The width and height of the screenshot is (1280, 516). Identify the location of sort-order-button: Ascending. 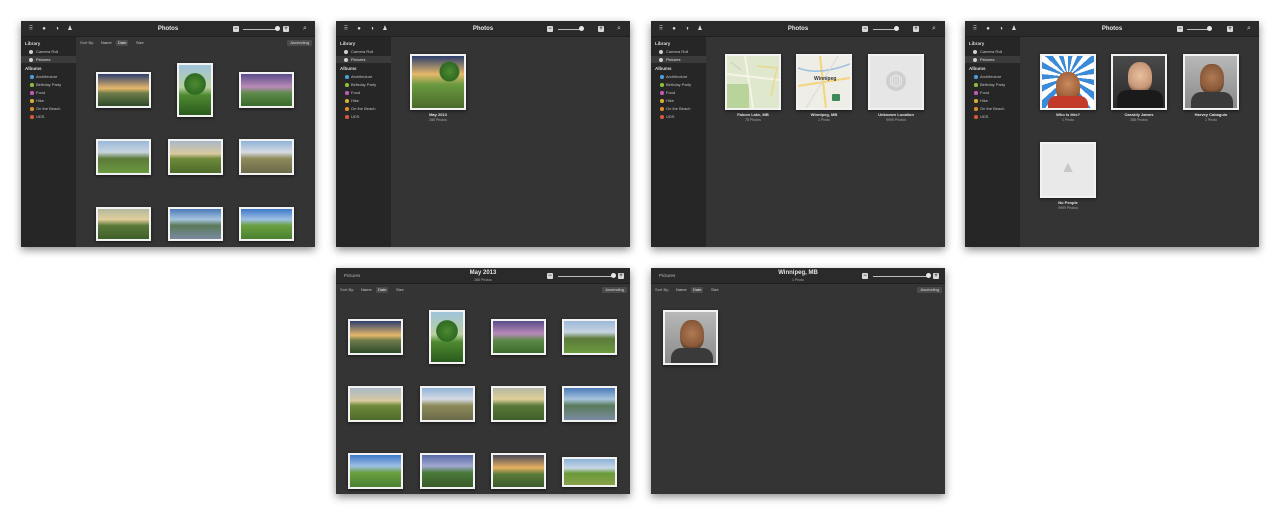
(299, 43).